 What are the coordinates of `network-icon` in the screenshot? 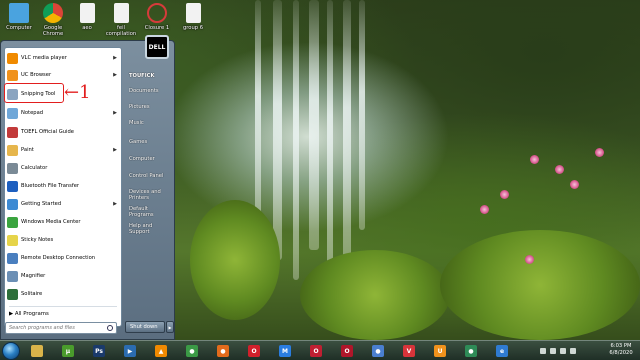 It's located at (553, 351).